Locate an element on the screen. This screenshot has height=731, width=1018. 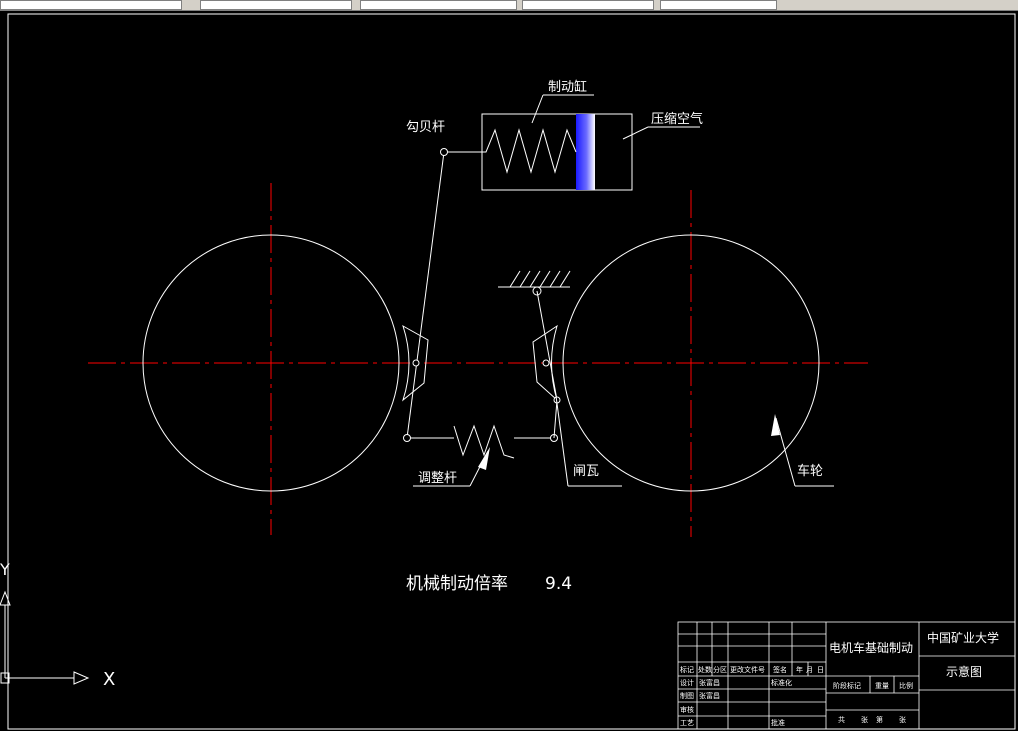
label-adjust-rod: 调整杆 is located at coordinates (437, 478).